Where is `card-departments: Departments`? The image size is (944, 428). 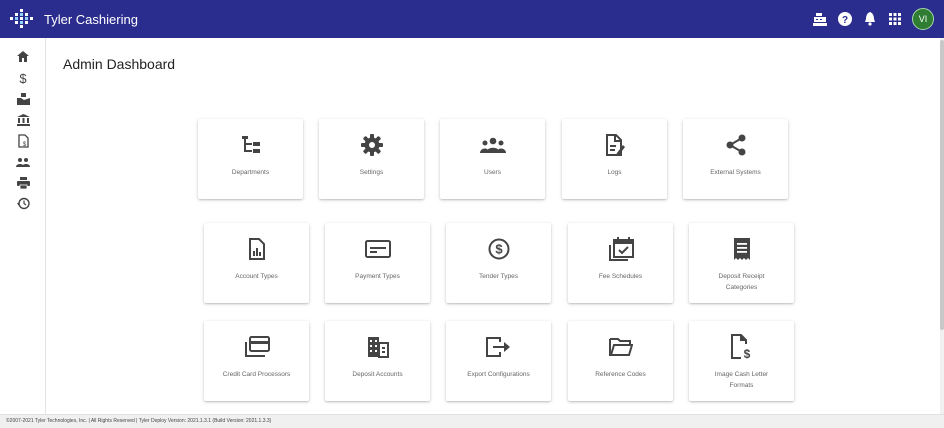 card-departments: Departments is located at coordinates (250, 159).